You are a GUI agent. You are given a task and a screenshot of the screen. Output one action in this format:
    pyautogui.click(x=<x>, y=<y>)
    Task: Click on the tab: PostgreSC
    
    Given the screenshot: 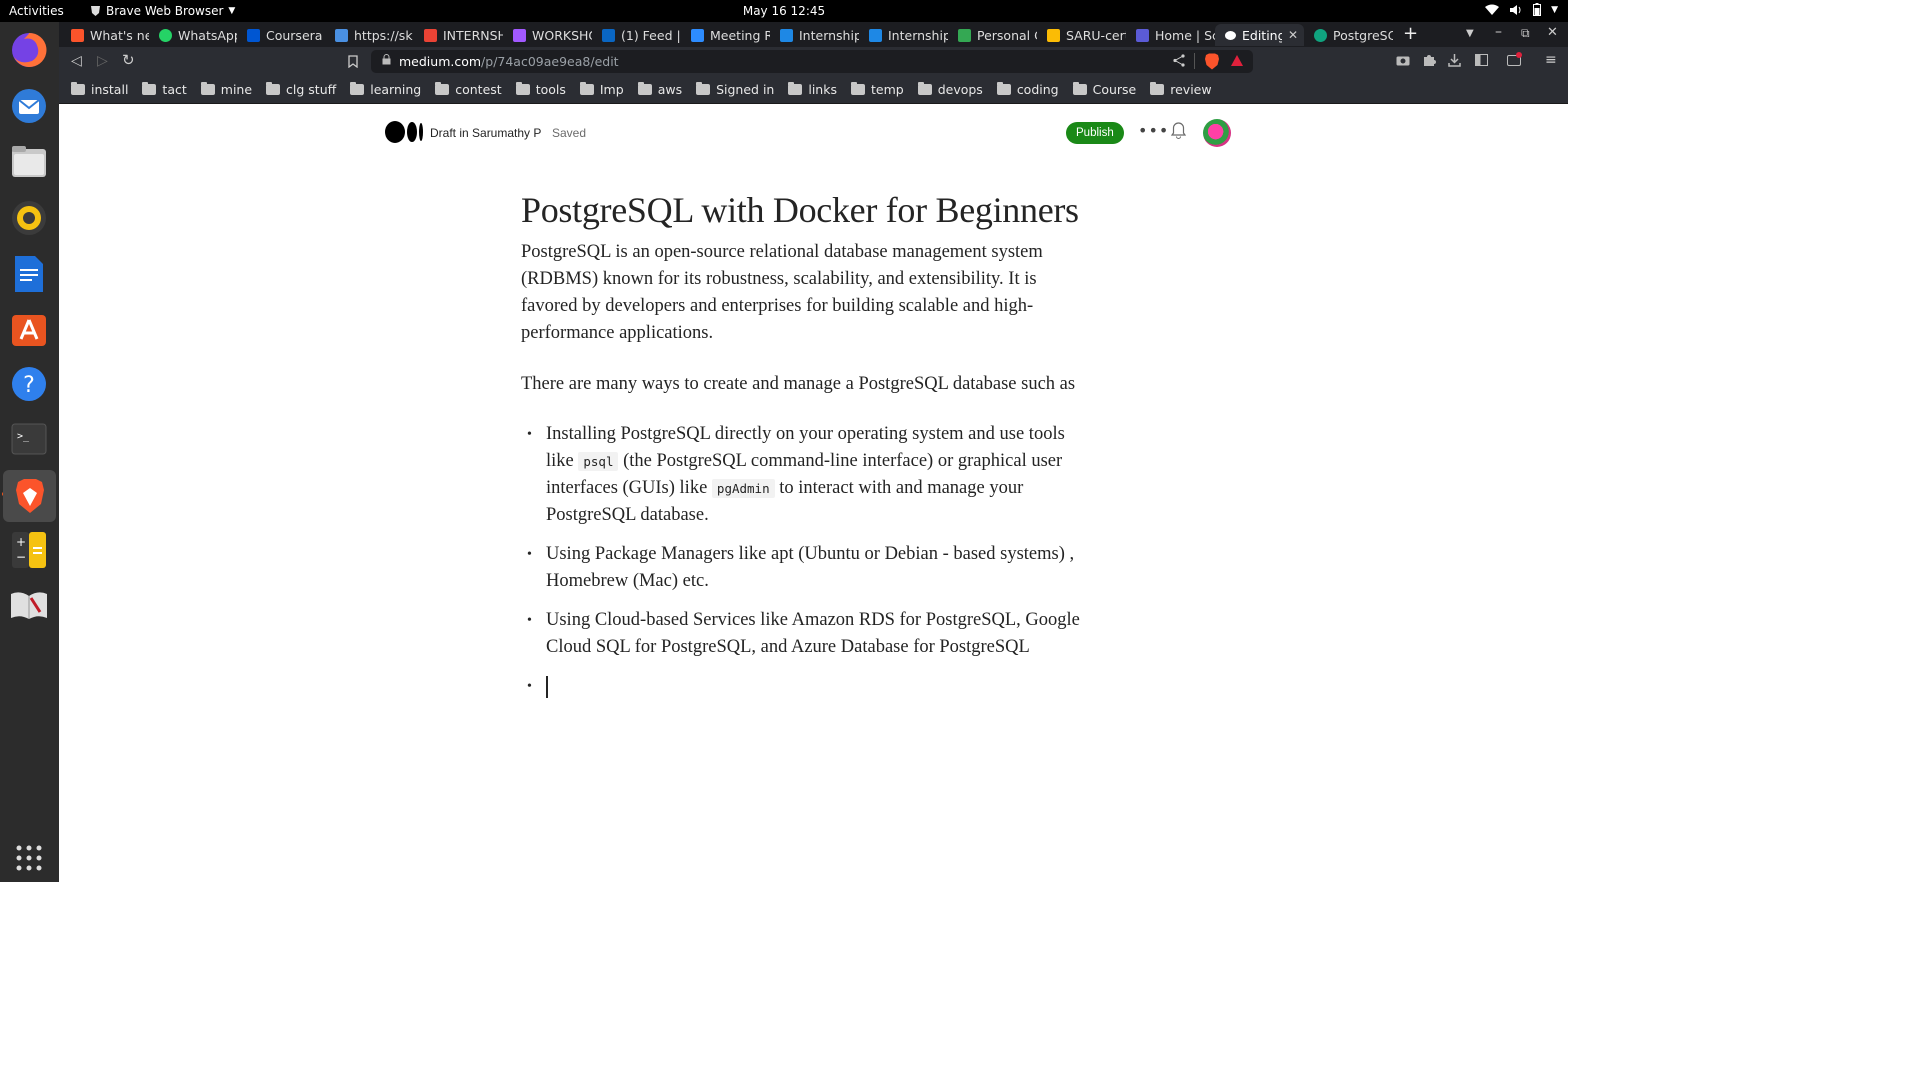 What is the action you would take?
    pyautogui.click(x=1348, y=35)
    